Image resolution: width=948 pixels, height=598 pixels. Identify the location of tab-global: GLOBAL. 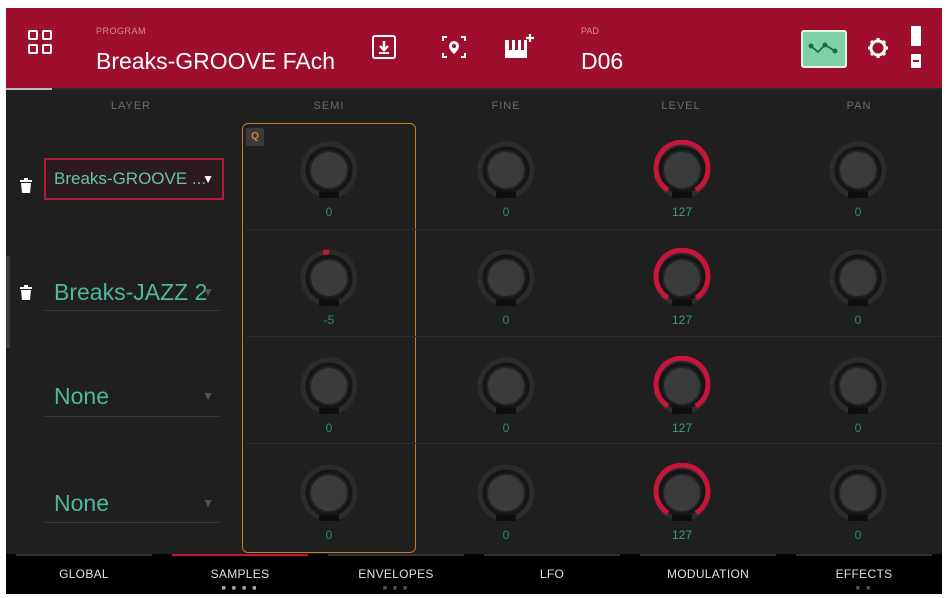
(84, 574).